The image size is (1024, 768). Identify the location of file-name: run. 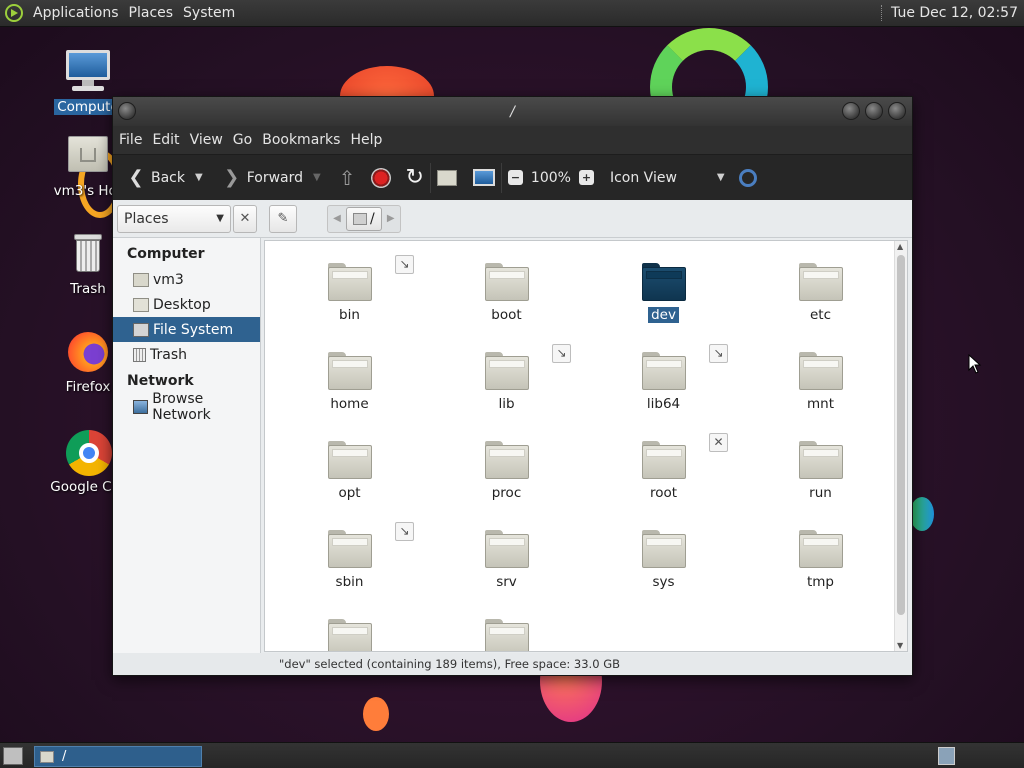
(820, 493).